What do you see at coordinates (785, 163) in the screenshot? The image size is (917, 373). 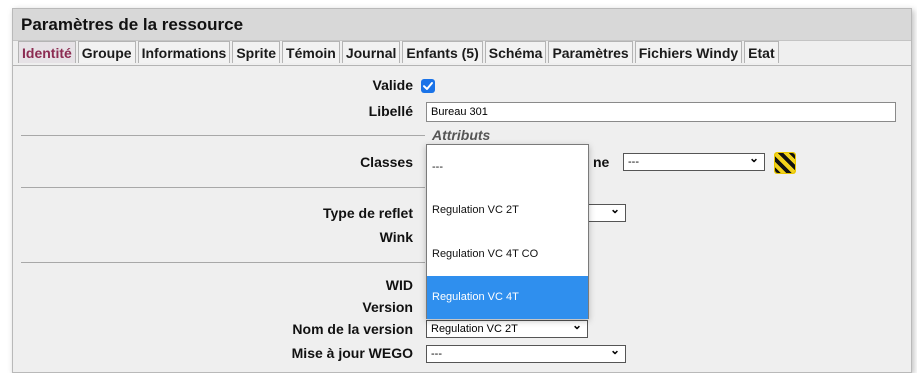 I see `hazard-stripes-icon` at bounding box center [785, 163].